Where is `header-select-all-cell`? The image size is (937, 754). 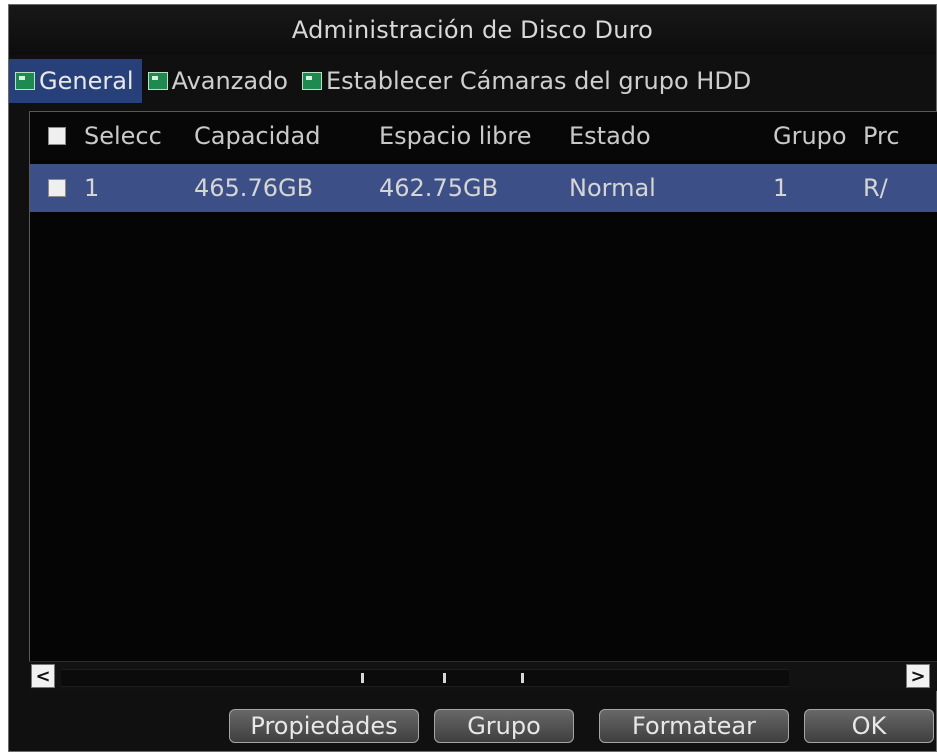 header-select-all-cell is located at coordinates (57, 136).